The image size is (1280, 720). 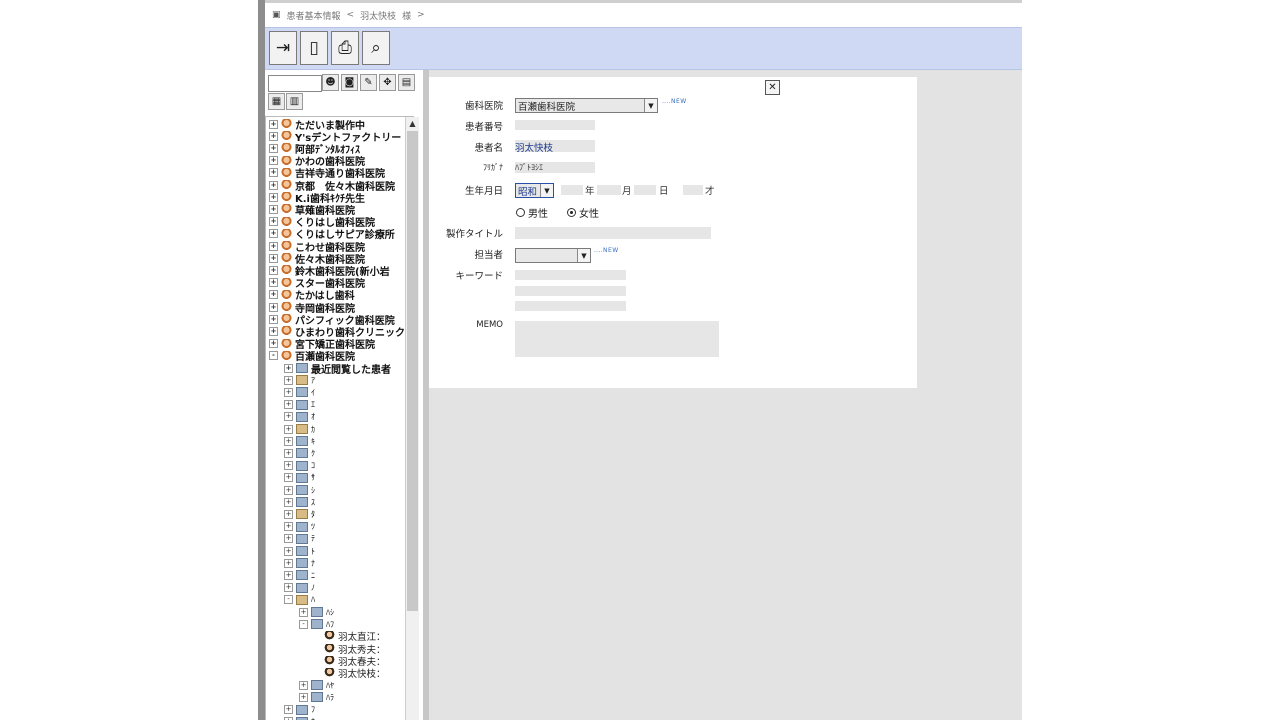 I want to click on tree-kana-subfolder: - ﾊﾌ, so click(x=316, y=624).